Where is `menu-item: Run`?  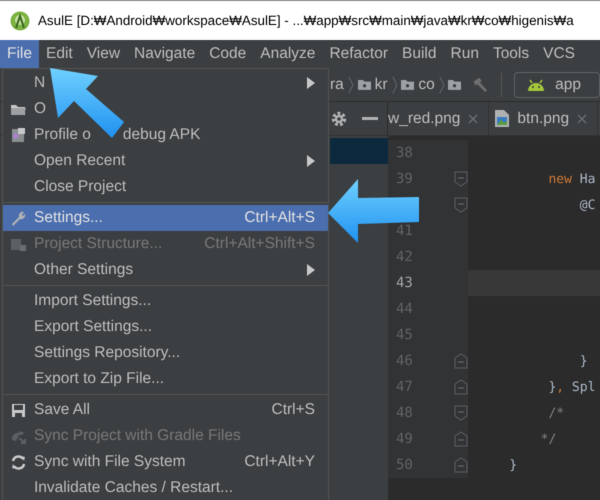 menu-item: Run is located at coordinates (465, 54).